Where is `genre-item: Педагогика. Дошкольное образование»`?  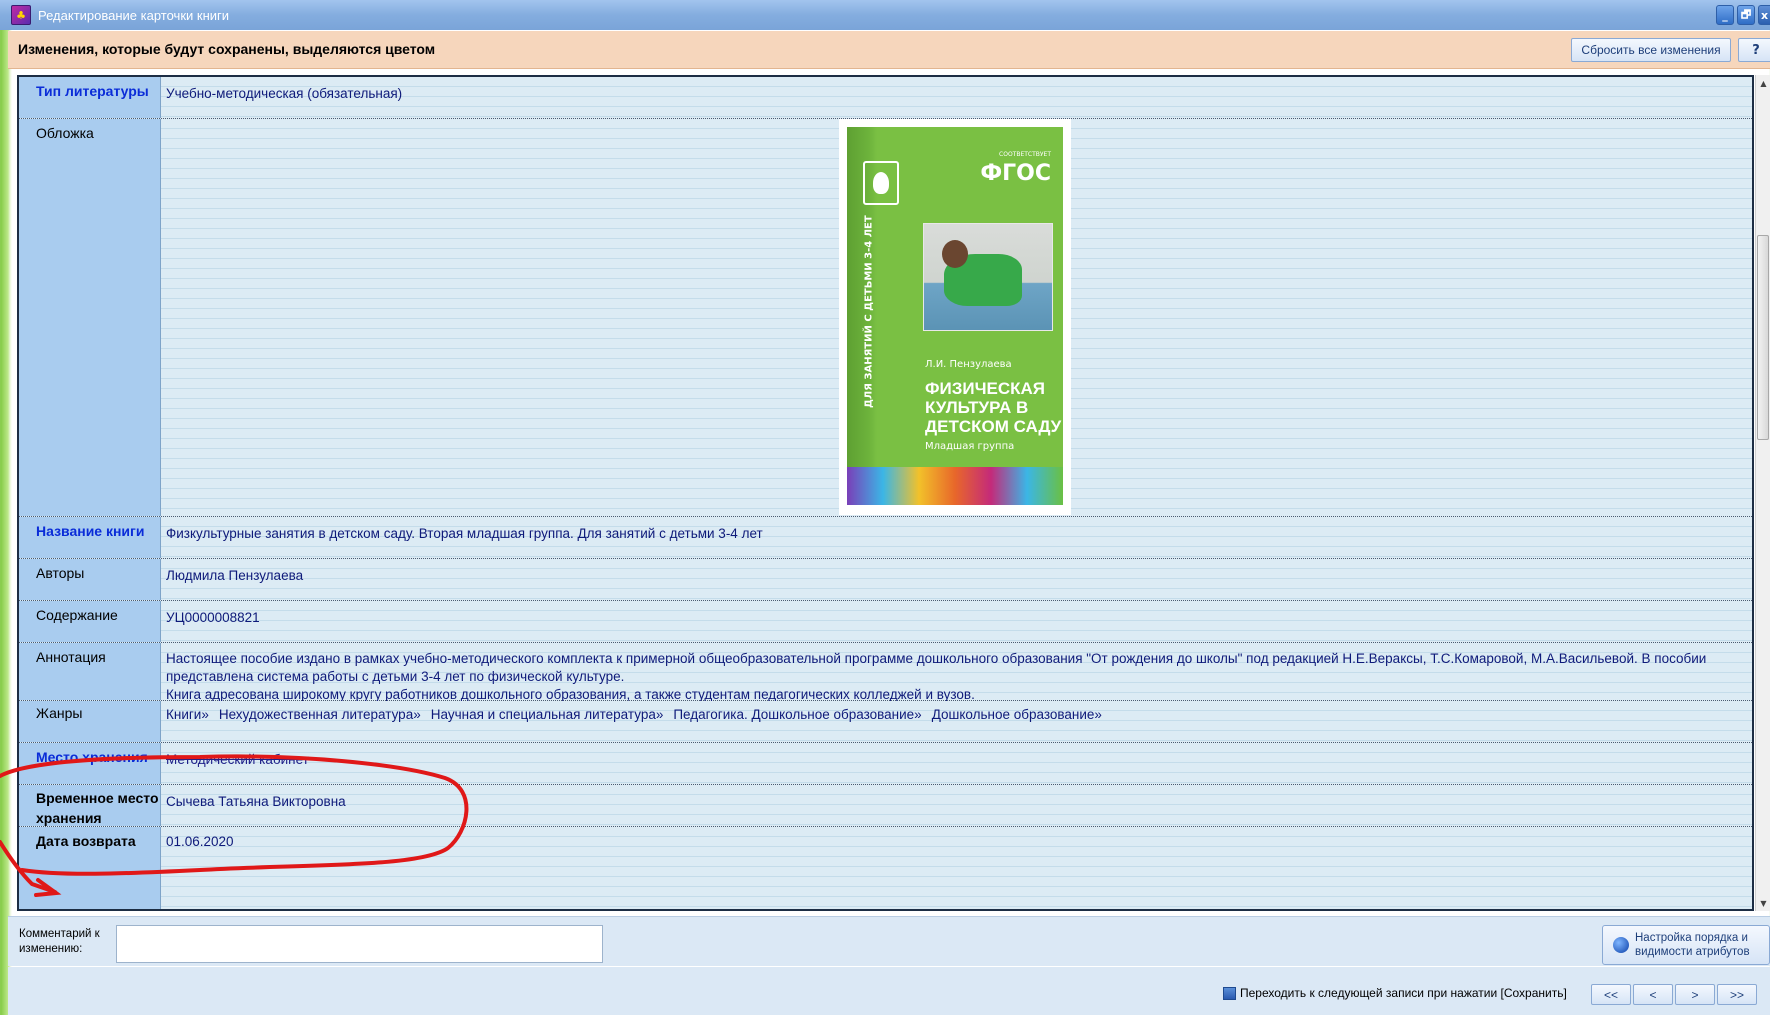
genre-item: Педагогика. Дошкольное образование» is located at coordinates (797, 714).